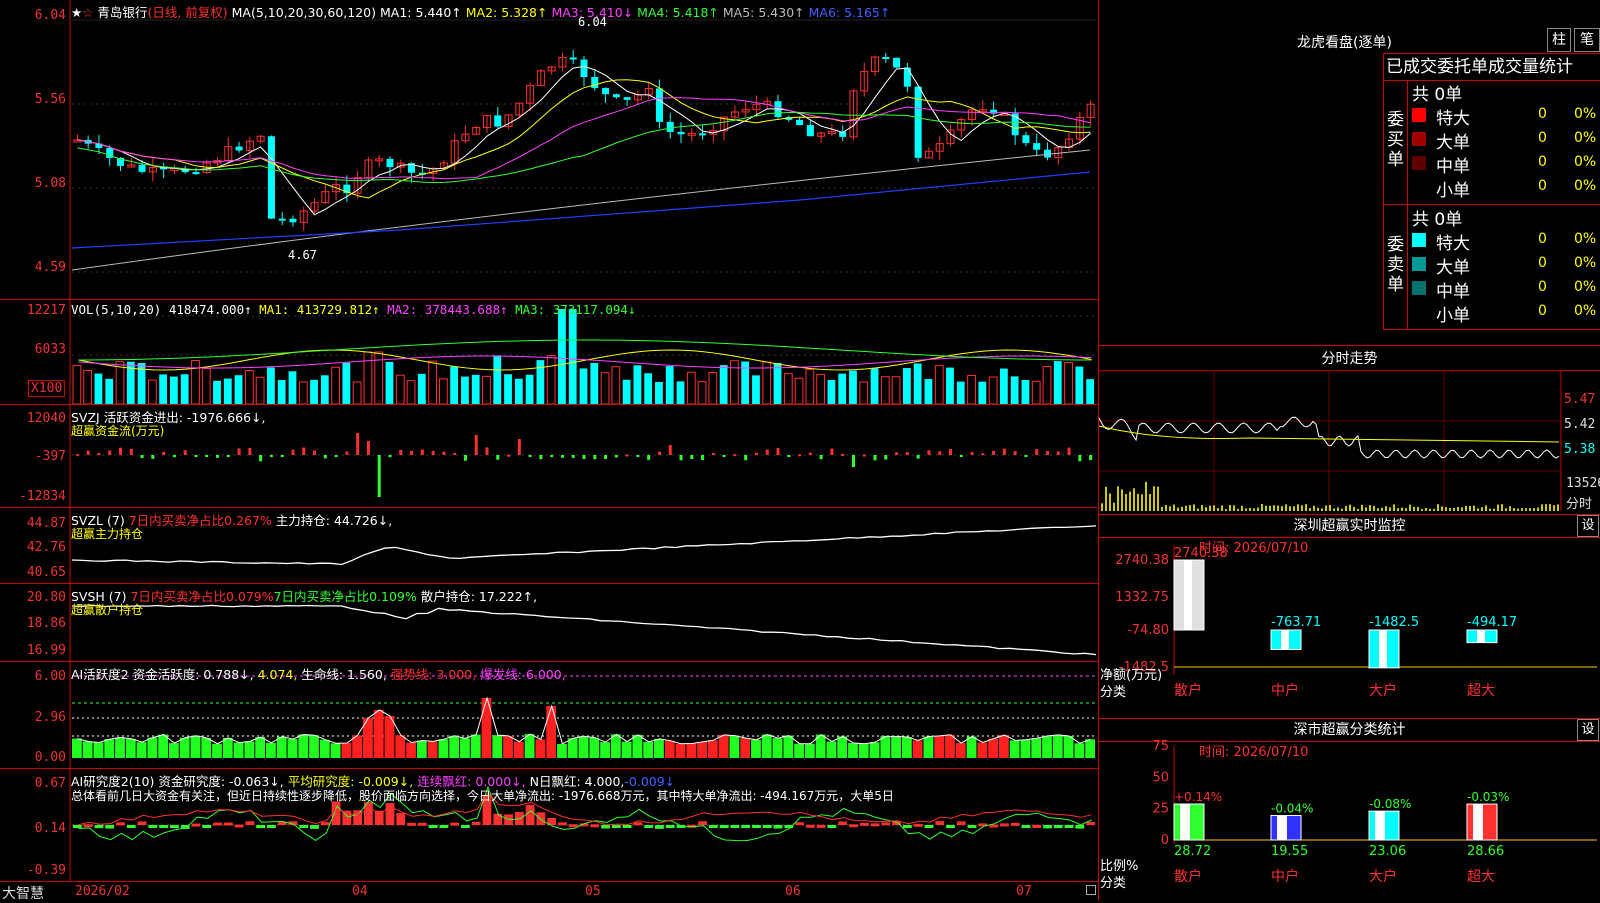 The width and height of the screenshot is (1600, 903). Describe the element at coordinates (584, 147) in the screenshot. I see `ma-line` at that location.